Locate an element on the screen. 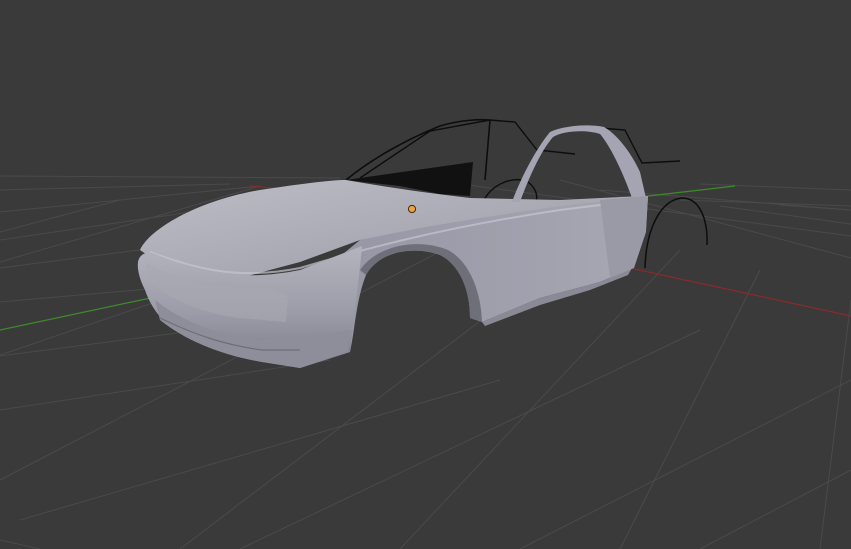  door-frame is located at coordinates (579, 163).